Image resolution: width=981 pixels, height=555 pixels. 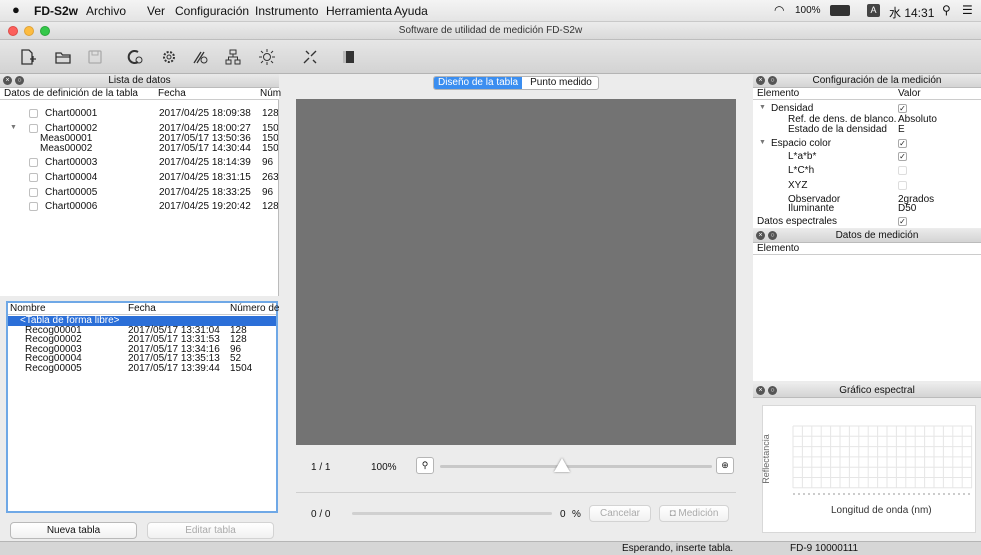 What do you see at coordinates (233, 57) in the screenshot?
I see `network-icon` at bounding box center [233, 57].